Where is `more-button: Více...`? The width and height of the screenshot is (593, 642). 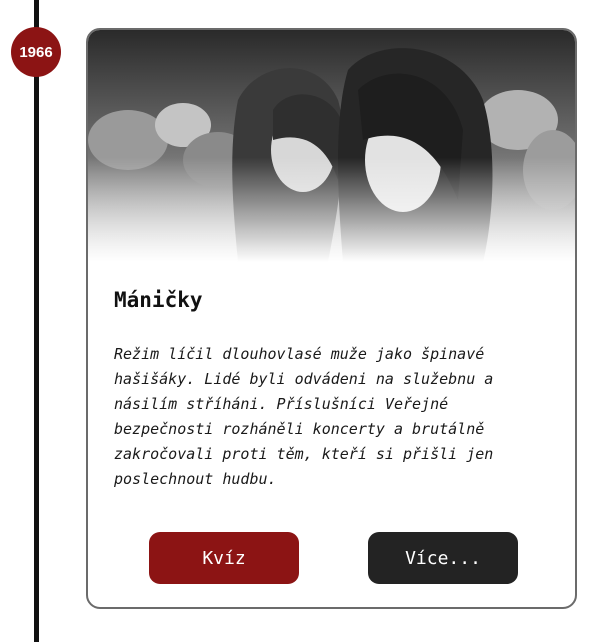 more-button: Více... is located at coordinates (443, 558).